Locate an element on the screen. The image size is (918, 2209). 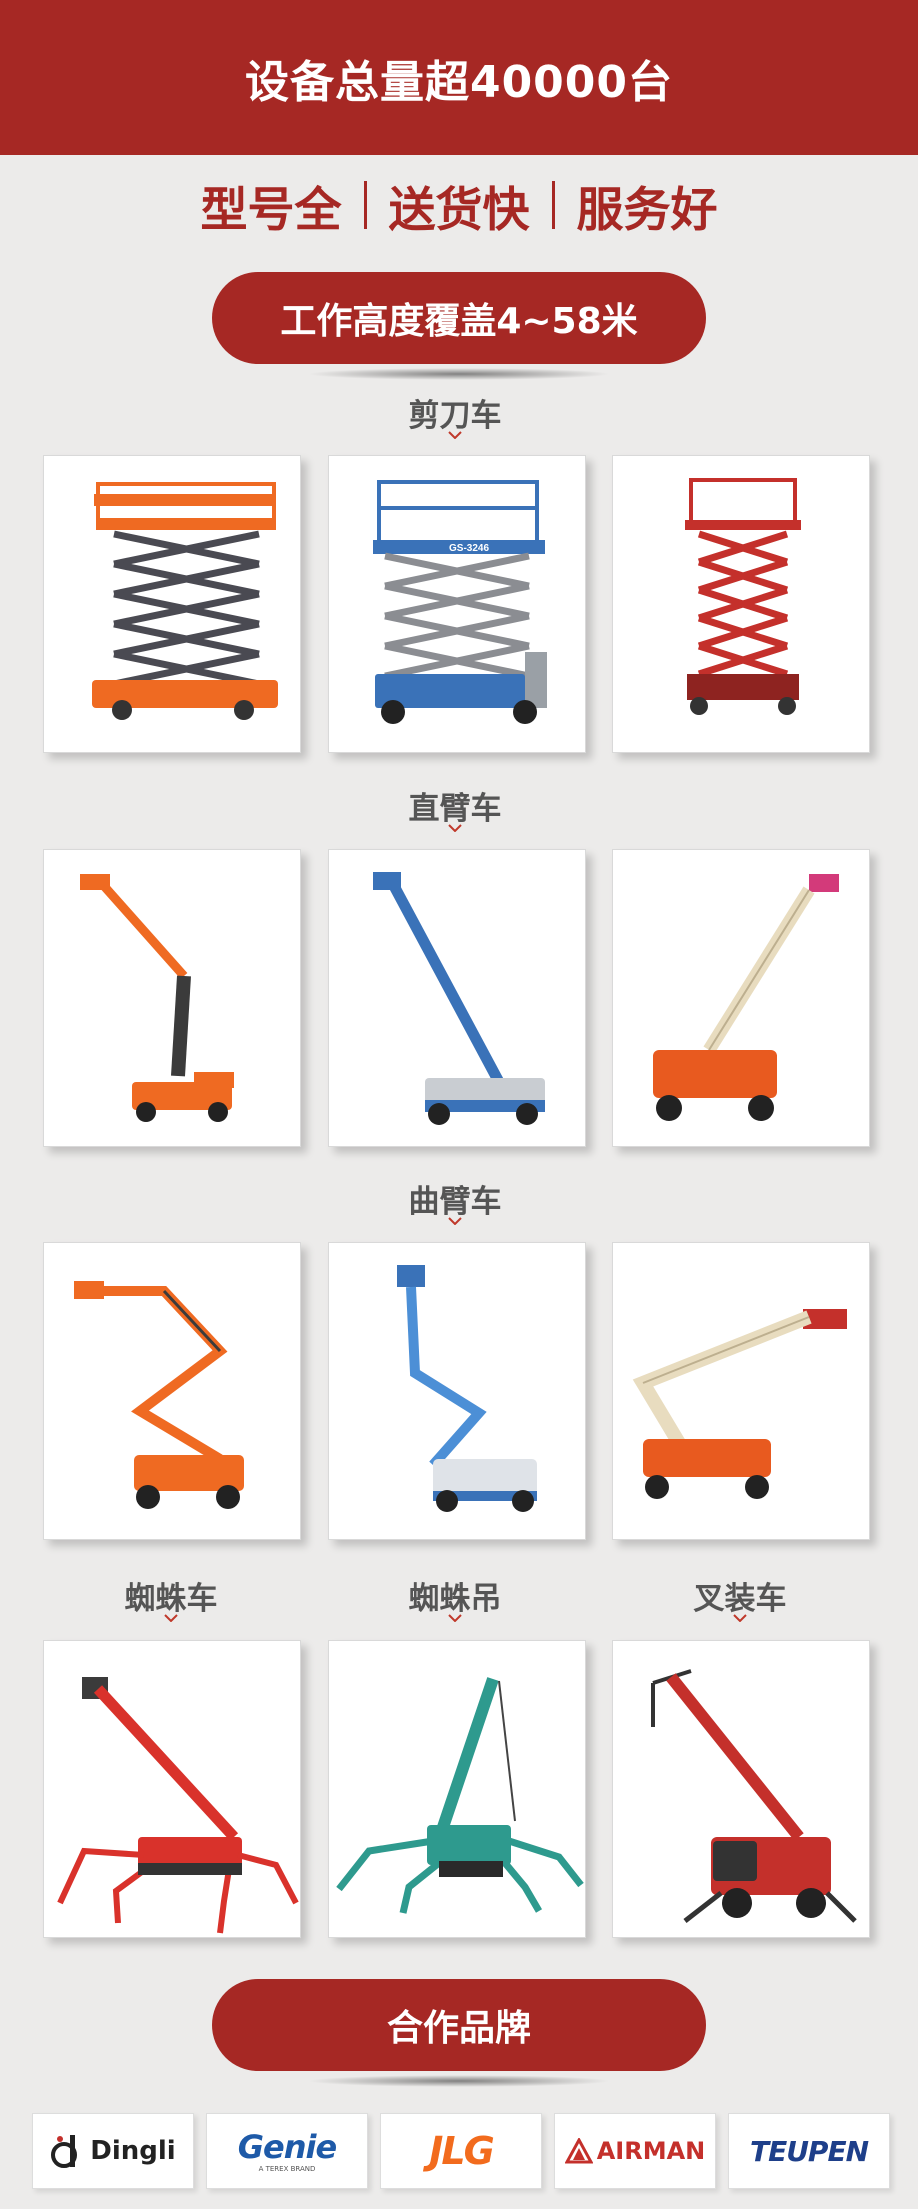
card-spider-lift is located at coordinates (172, 1789).